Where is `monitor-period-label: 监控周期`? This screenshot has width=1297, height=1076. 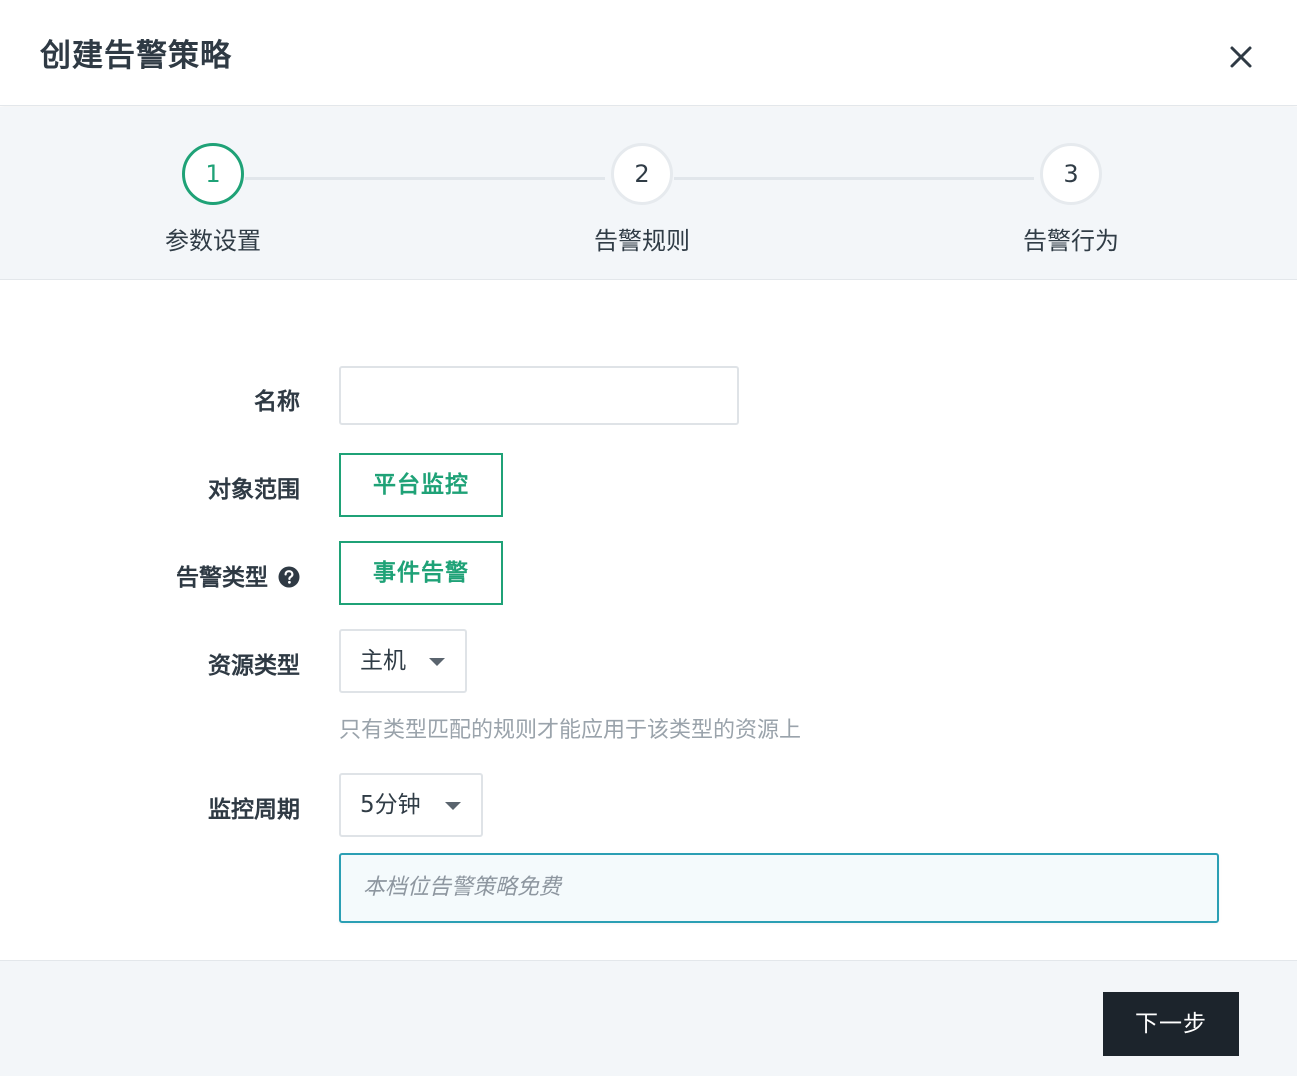 monitor-period-label: 监控周期 is located at coordinates (254, 810).